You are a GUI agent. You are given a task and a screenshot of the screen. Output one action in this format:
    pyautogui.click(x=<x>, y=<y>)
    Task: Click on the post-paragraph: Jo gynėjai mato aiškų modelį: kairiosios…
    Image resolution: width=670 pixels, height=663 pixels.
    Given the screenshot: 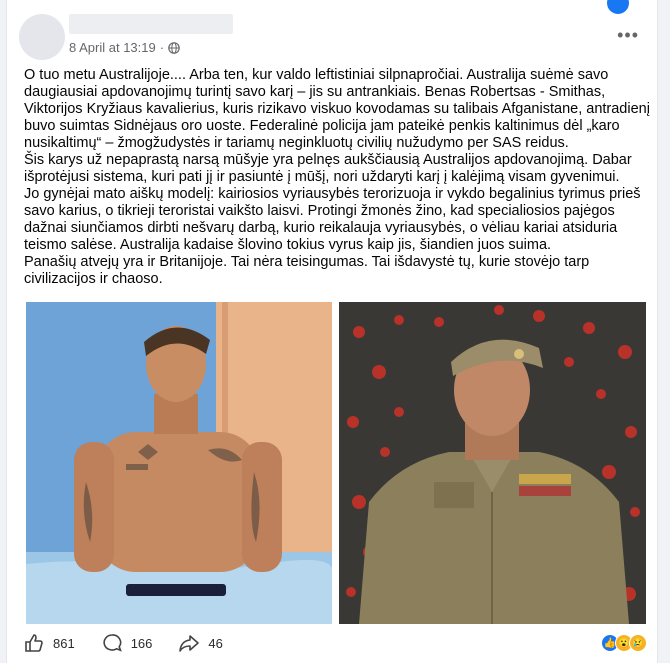 What is the action you would take?
    pyautogui.click(x=332, y=219)
    